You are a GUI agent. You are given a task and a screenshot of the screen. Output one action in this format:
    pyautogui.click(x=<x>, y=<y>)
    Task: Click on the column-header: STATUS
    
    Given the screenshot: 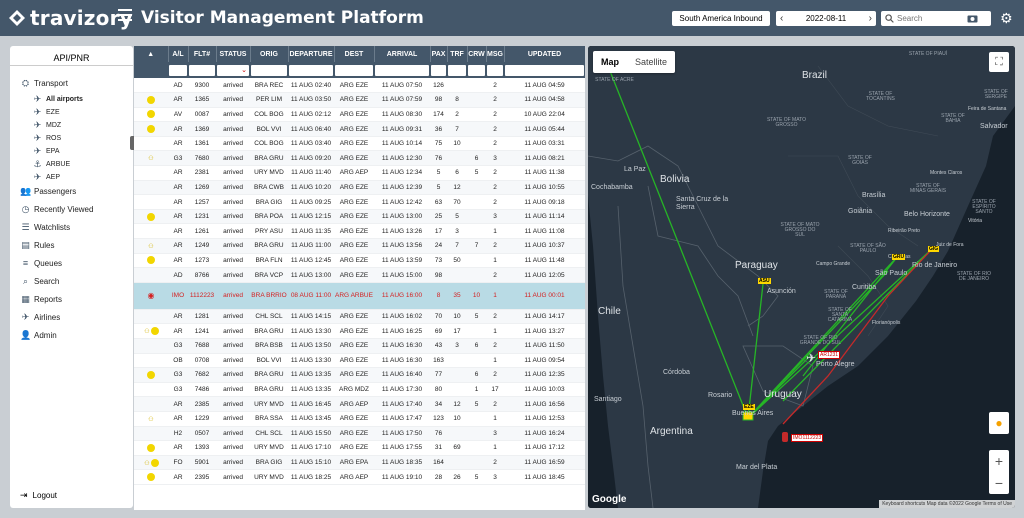 What is the action you would take?
    pyautogui.click(x=233, y=54)
    